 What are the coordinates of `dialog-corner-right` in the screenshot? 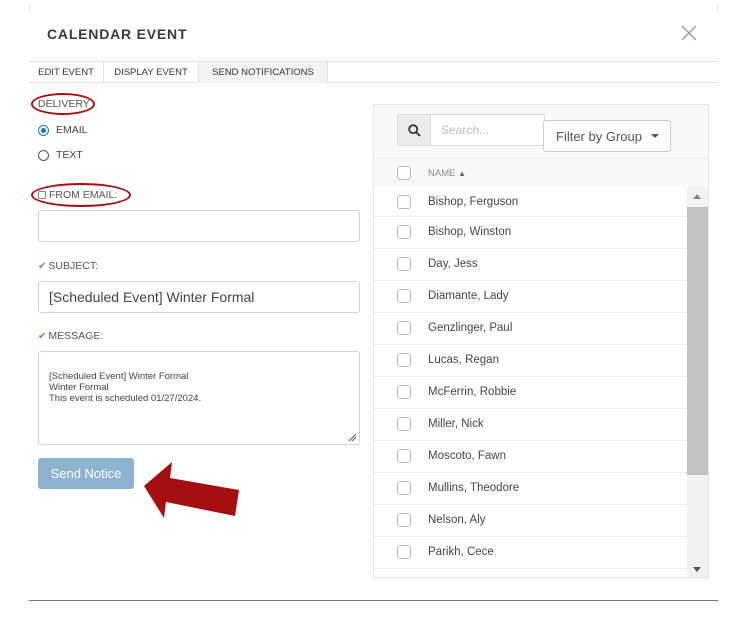 It's located at (717, 9).